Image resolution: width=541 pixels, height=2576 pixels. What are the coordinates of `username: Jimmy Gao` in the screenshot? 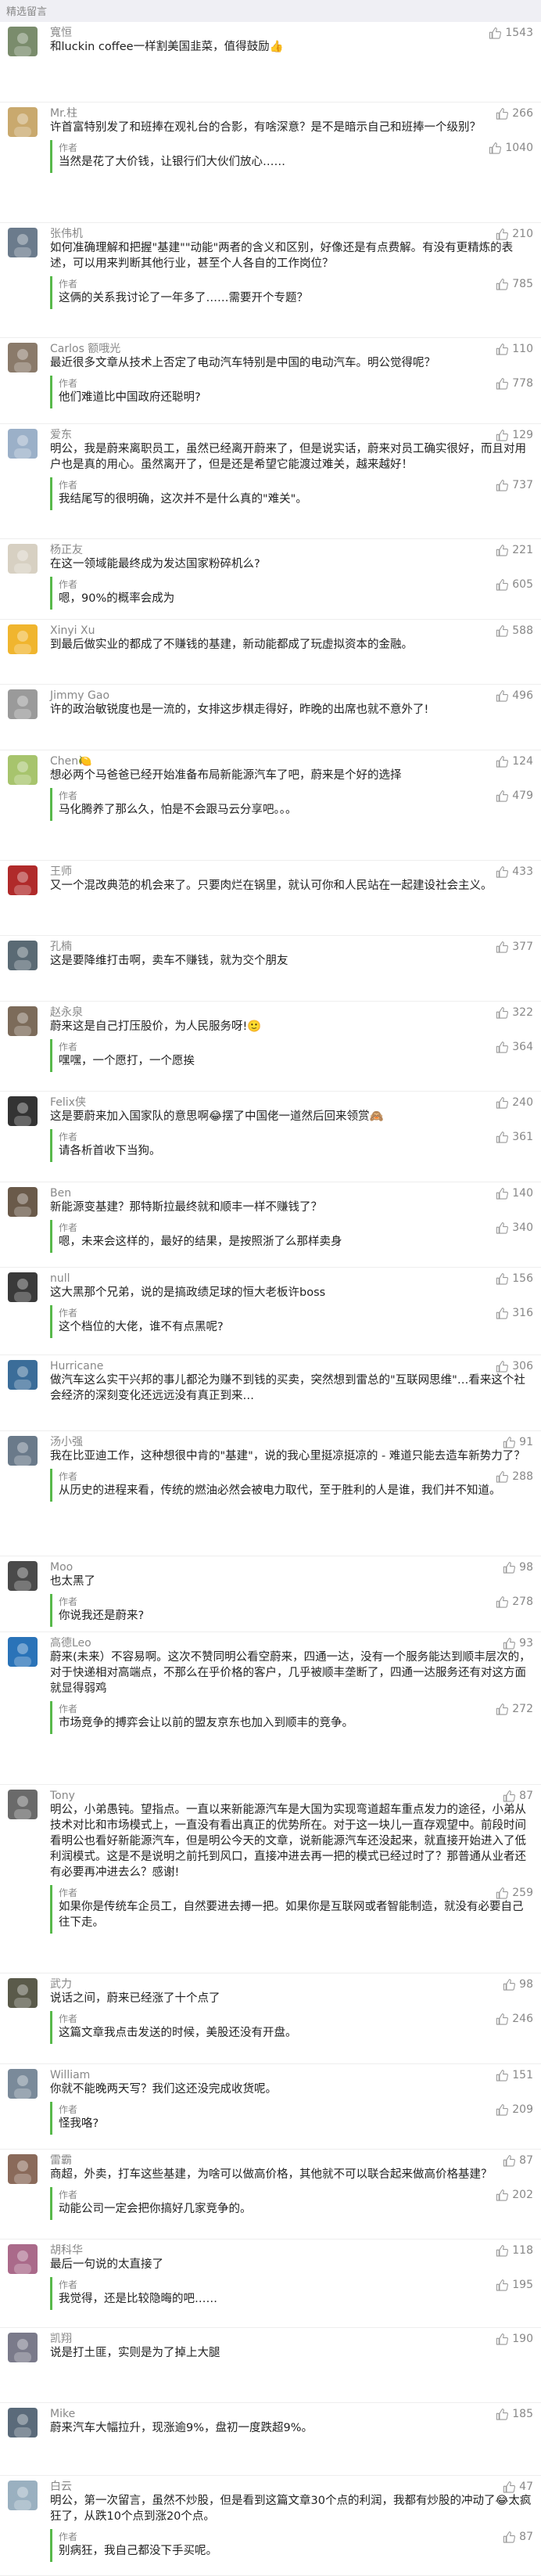 It's located at (79, 695).